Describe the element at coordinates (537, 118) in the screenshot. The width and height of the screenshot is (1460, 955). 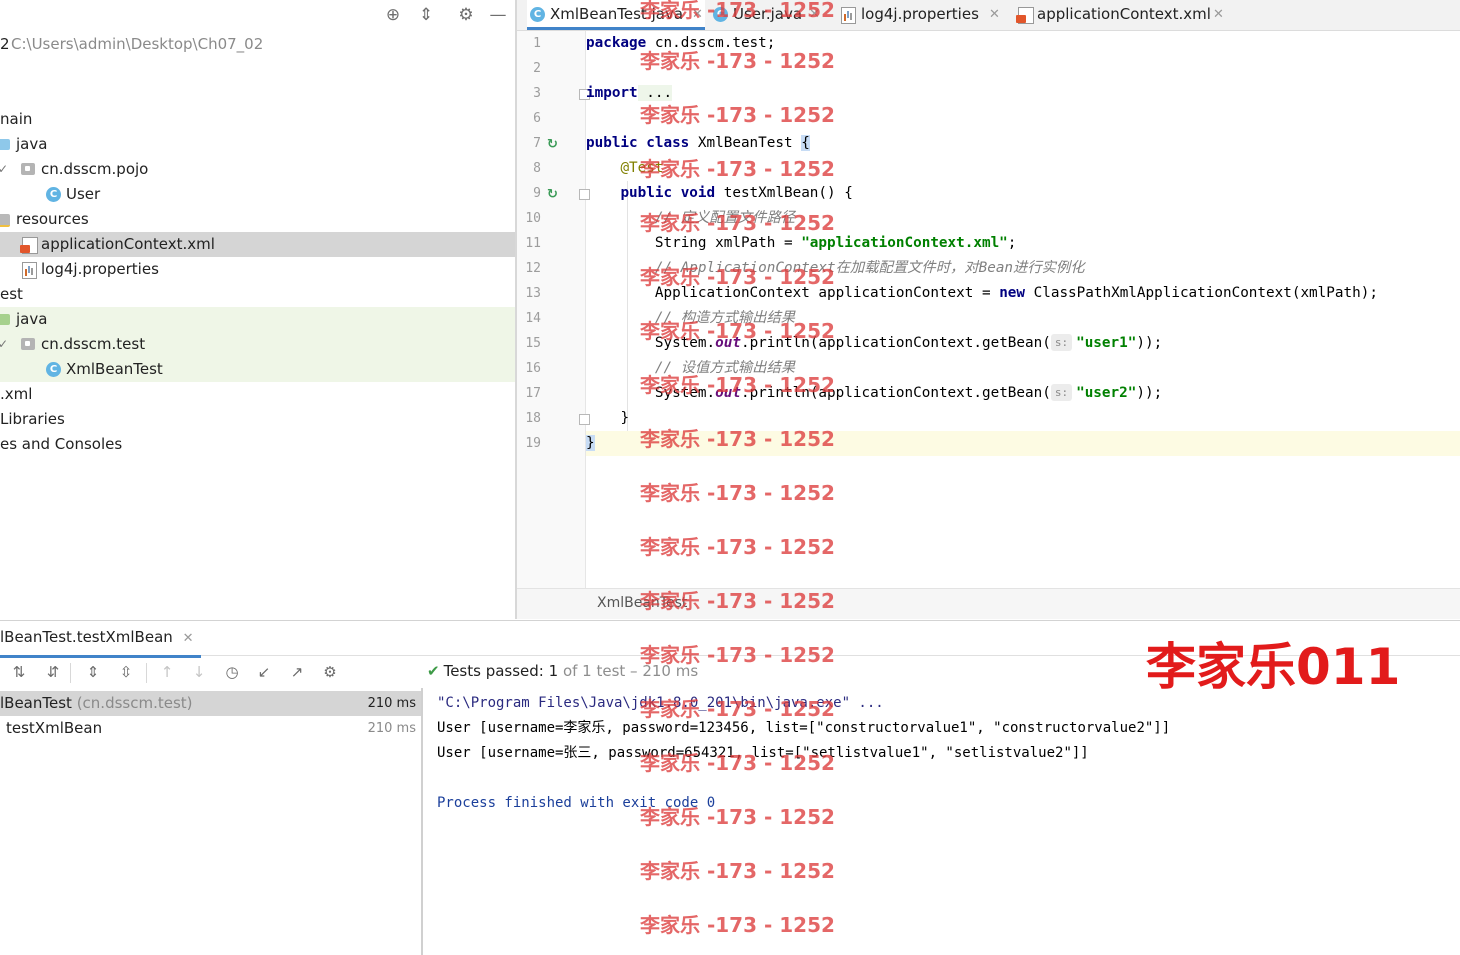
I see `line-number: 6` at that location.